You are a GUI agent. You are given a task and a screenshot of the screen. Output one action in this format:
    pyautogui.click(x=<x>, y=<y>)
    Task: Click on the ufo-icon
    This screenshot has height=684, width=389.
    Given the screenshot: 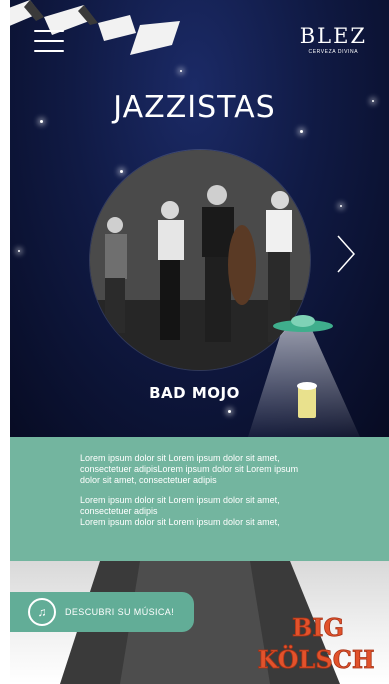 What is the action you would take?
    pyautogui.click(x=303, y=323)
    